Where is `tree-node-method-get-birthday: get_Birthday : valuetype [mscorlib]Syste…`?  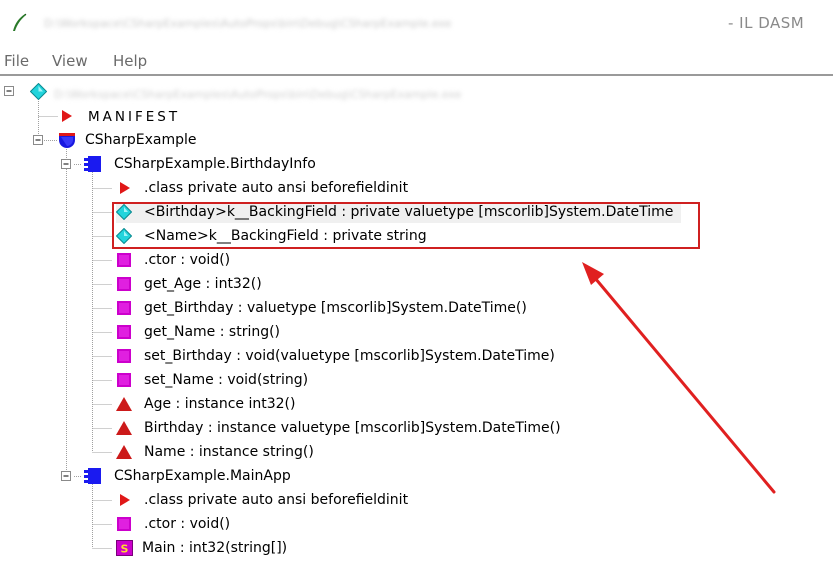 tree-node-method-get-birthday: get_Birthday : valuetype [mscorlib]Syste… is located at coordinates (300, 308).